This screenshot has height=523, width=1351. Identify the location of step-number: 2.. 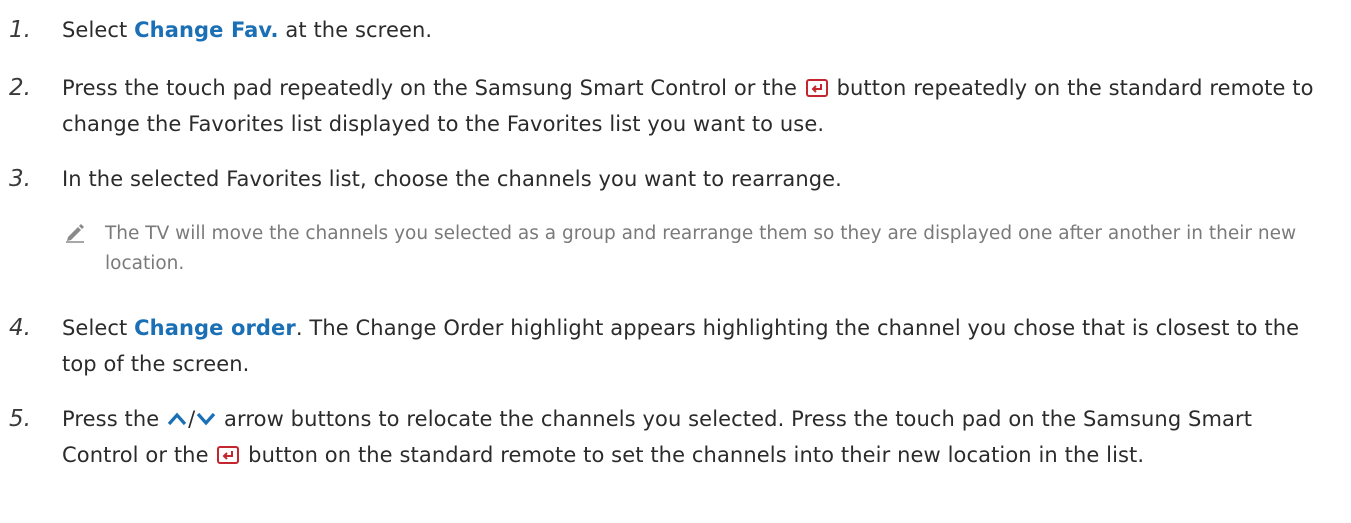
(20, 88).